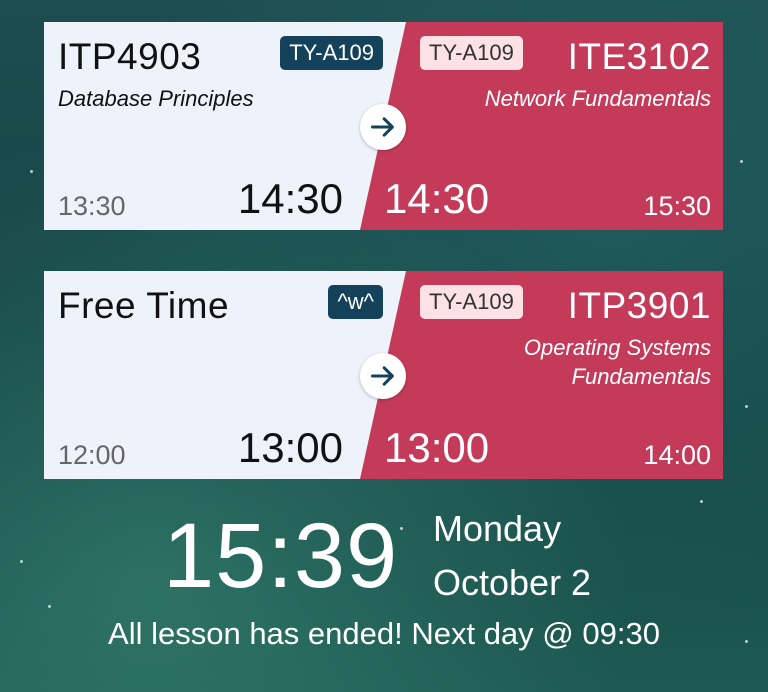 The height and width of the screenshot is (692, 768). I want to click on next-lesson-subject: Network Fundamentals, so click(597, 98).